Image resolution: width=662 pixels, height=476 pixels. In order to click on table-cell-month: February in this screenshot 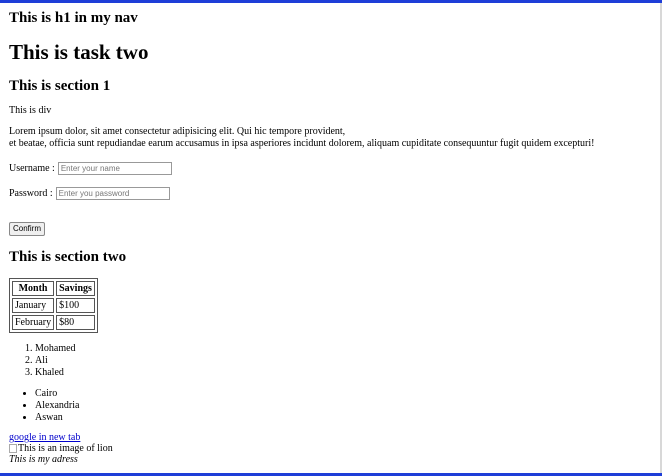, I will do `click(33, 322)`.